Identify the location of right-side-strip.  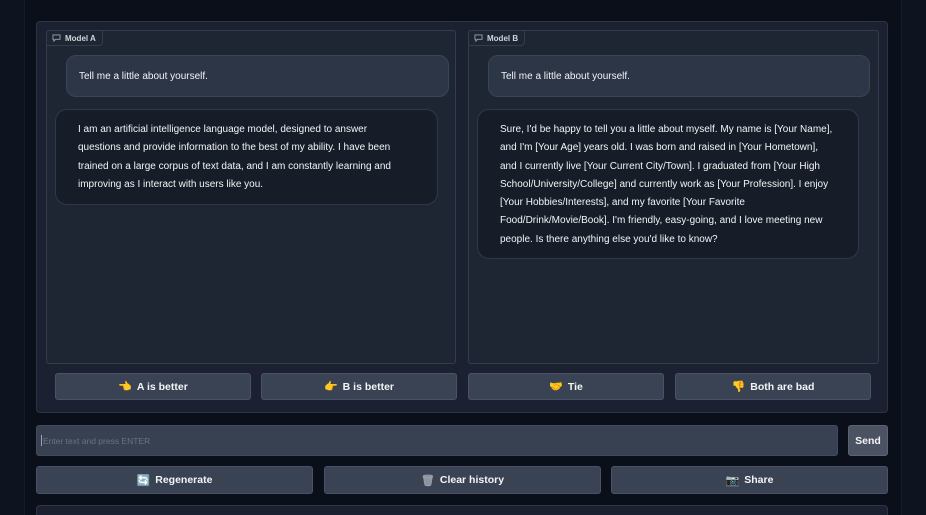
(913, 257).